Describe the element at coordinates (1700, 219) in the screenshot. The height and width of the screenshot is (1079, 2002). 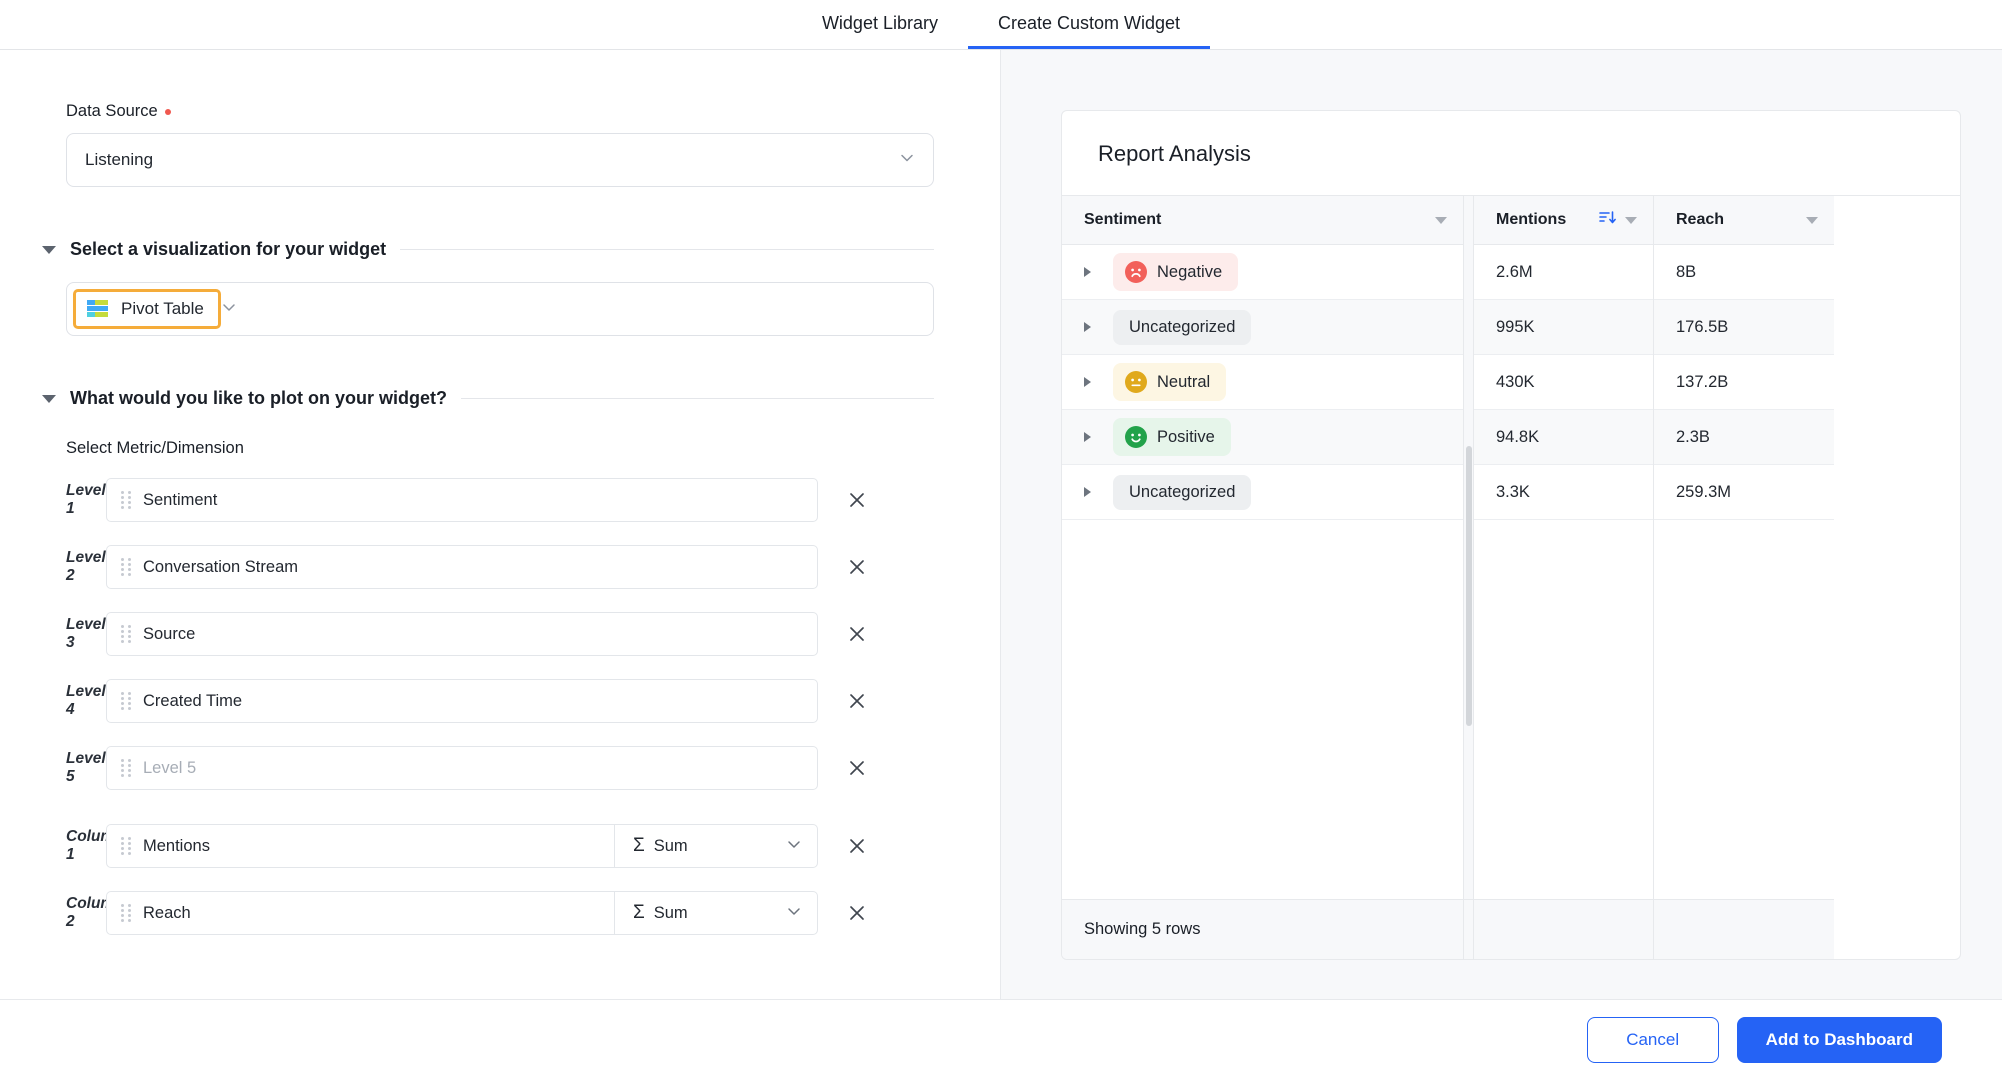
I see `column-header-label: Reach` at that location.